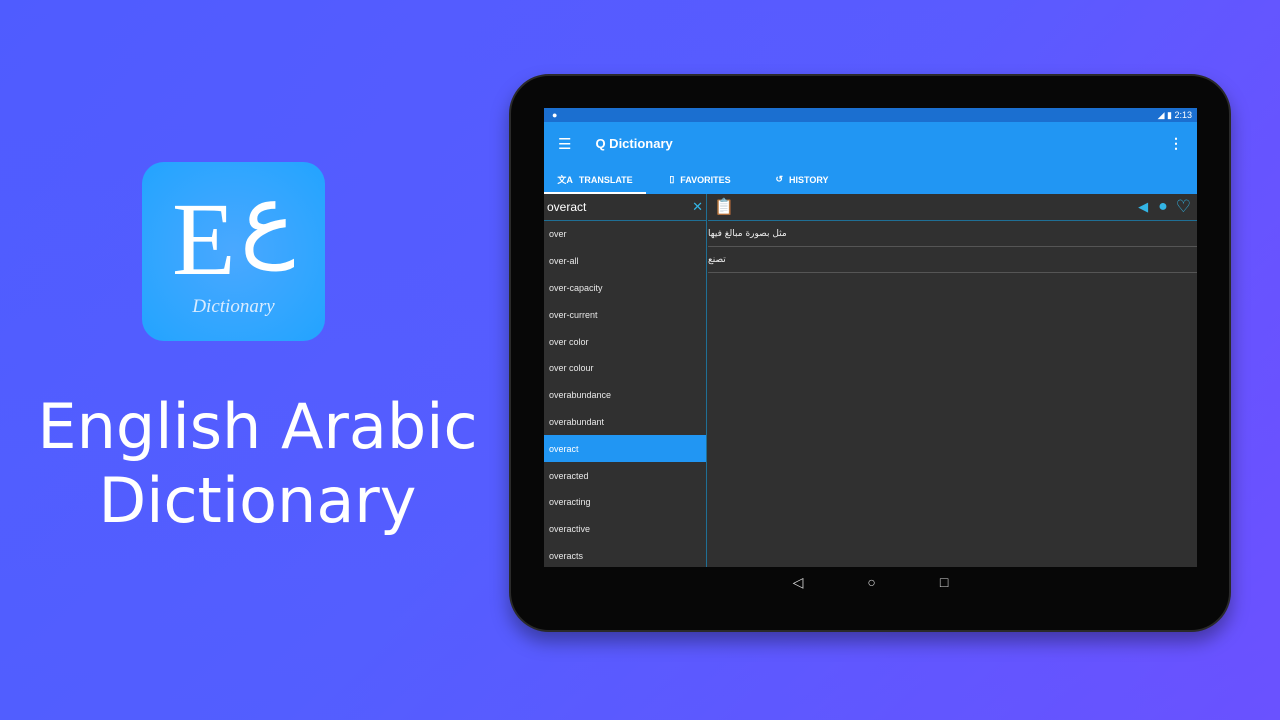 The width and height of the screenshot is (1280, 720). I want to click on list-item: overacting, so click(625, 502).